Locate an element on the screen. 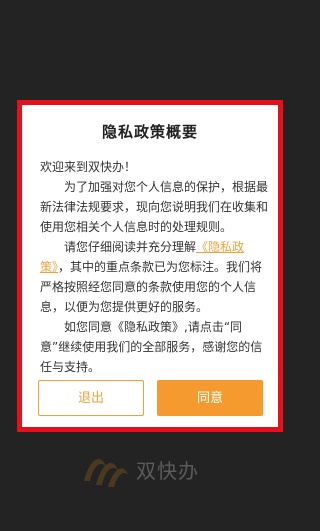 The height and width of the screenshot is (531, 320). paragraph-agree: 如您同意《隐私政策》,请点击“同意”继续使用我们的全部服务，感谢您的信任与支持。 is located at coordinates (151, 347).